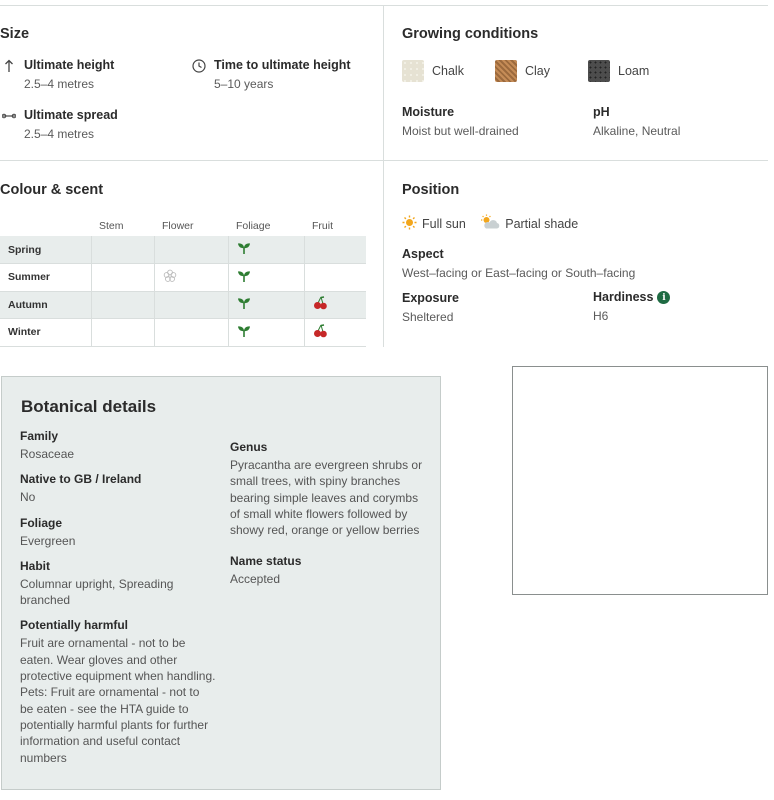  I want to click on ultimate-height: Ultimate height 2.5–4 metres, so click(58, 75).